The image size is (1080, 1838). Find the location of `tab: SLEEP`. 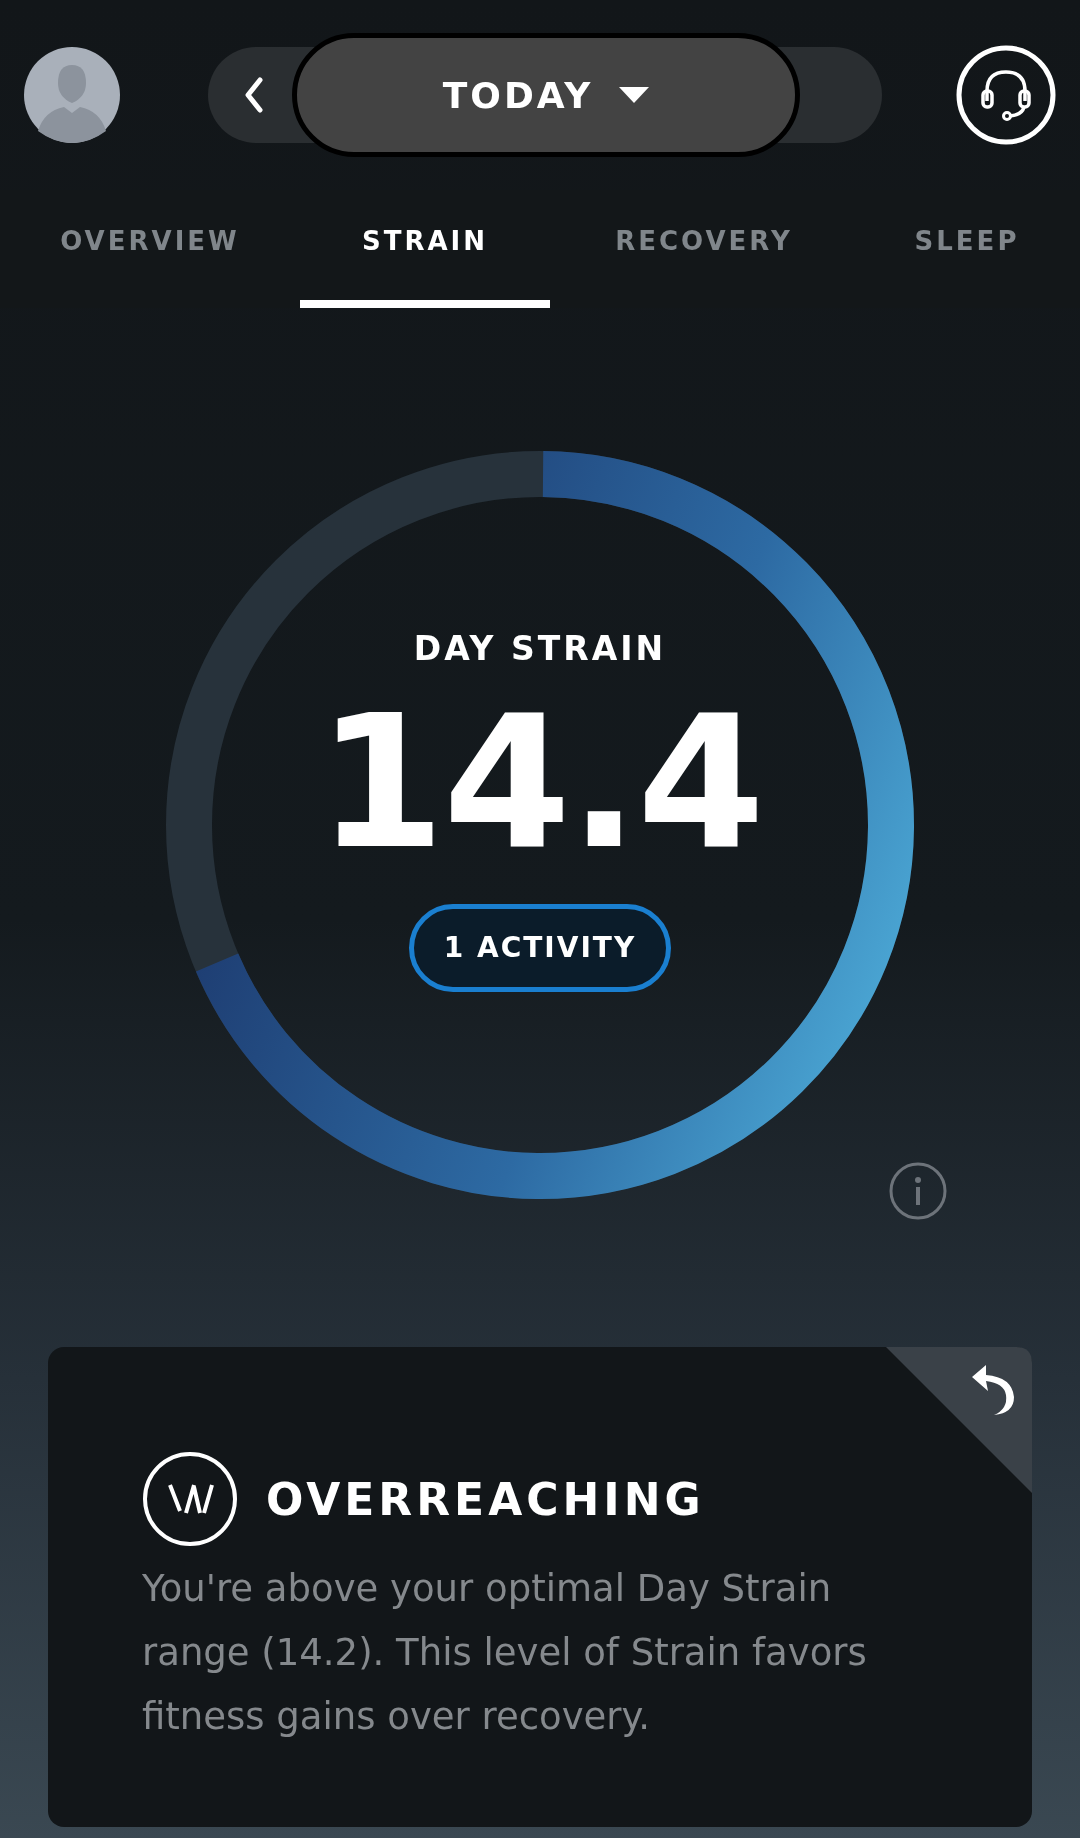

tab: SLEEP is located at coordinates (967, 249).